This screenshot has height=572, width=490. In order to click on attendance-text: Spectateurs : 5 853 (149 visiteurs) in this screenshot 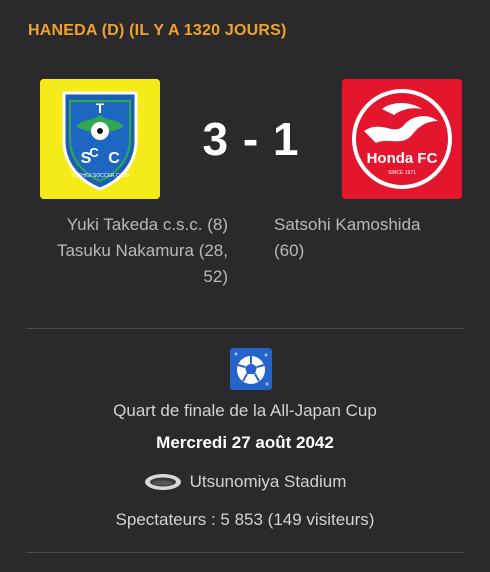, I will do `click(245, 519)`.